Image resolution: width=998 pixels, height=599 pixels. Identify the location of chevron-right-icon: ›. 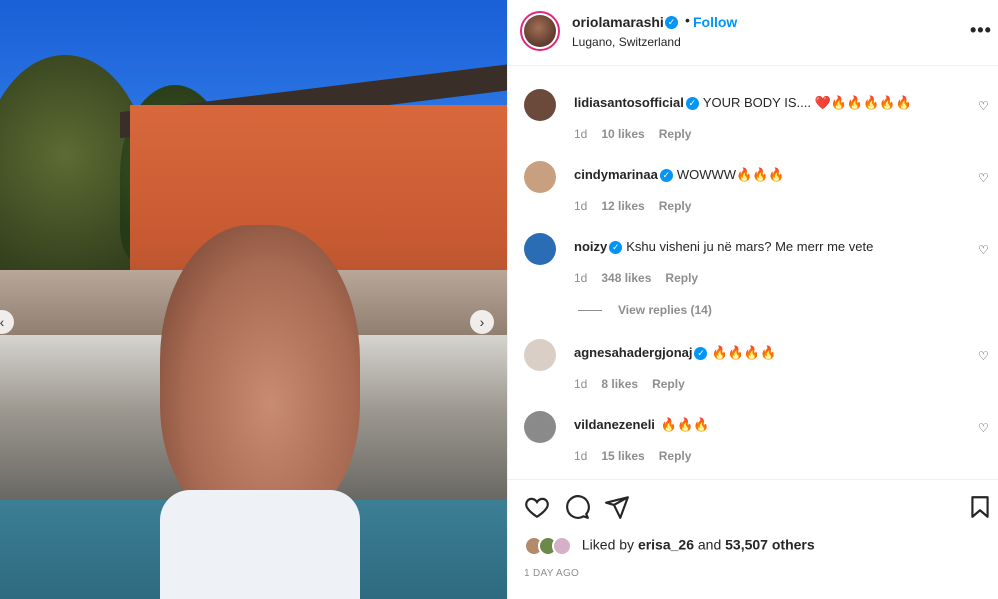
(482, 322).